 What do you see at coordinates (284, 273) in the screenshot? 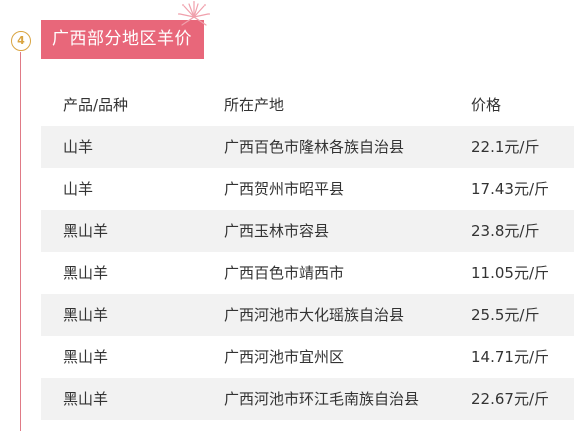
I see `cell-origin: 广西百色市靖西市` at bounding box center [284, 273].